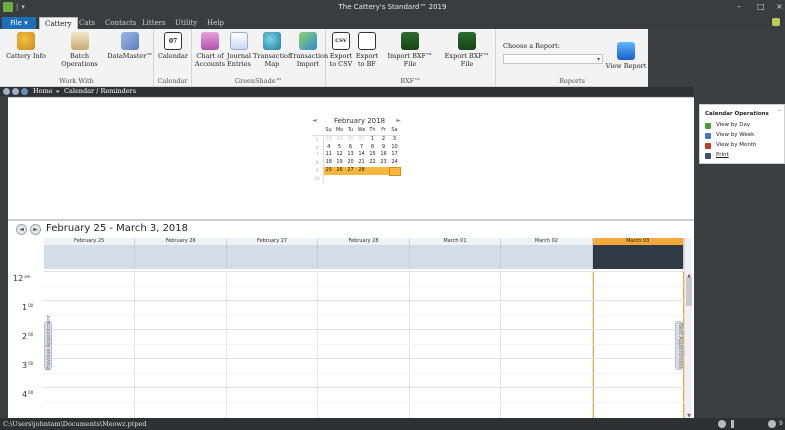 The width and height of the screenshot is (785, 430). What do you see at coordinates (729, 135) in the screenshot?
I see `view-by-week-link: View by Week` at bounding box center [729, 135].